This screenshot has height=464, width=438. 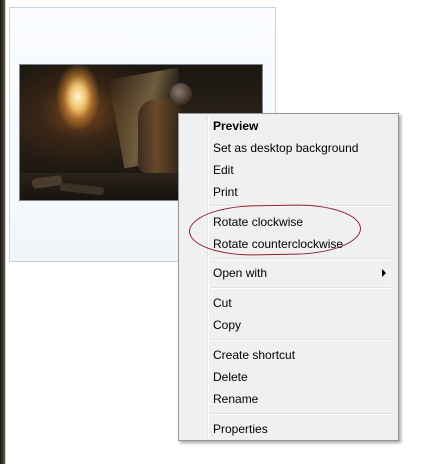 What do you see at coordinates (384, 273) in the screenshot?
I see `chevron-right-icon` at bounding box center [384, 273].